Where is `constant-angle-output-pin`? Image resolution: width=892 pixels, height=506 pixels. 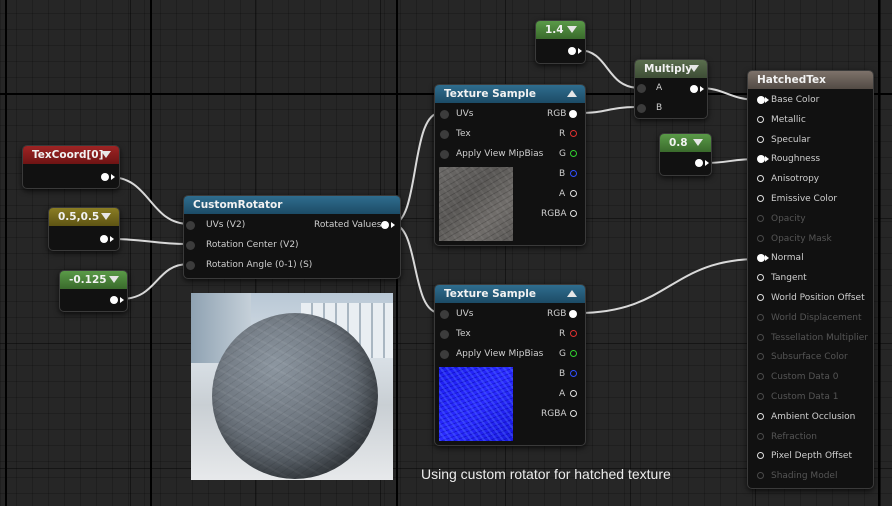 constant-angle-output-pin is located at coordinates (114, 300).